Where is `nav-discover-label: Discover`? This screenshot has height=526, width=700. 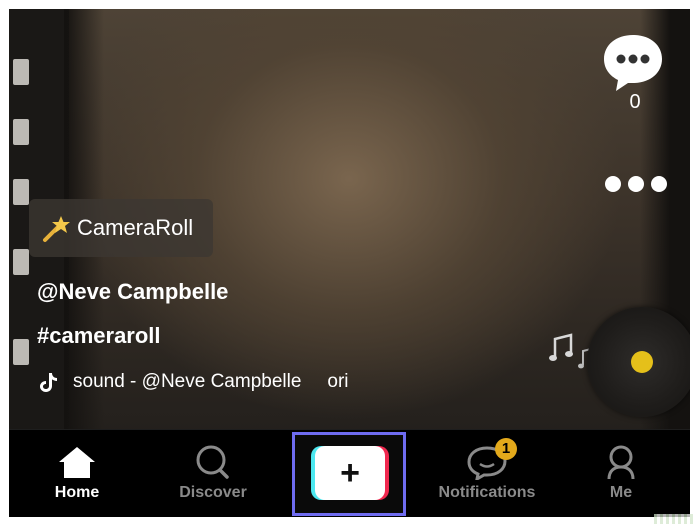 nav-discover-label: Discover is located at coordinates (213, 492).